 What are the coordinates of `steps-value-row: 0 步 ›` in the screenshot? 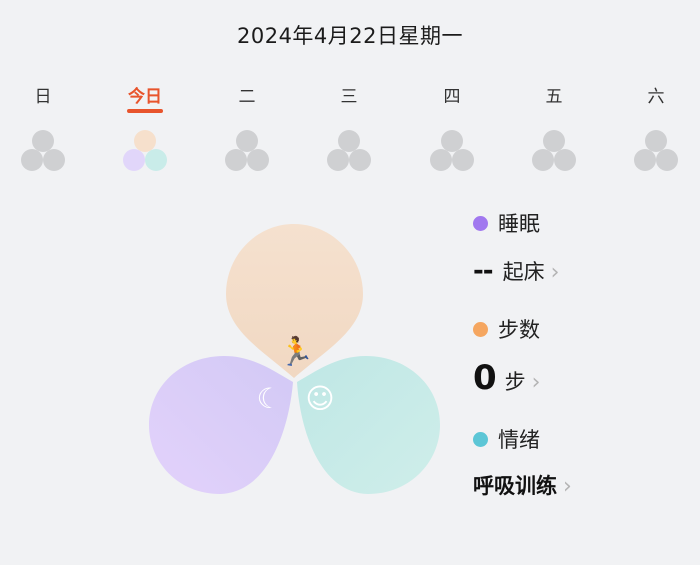 It's located at (506, 378).